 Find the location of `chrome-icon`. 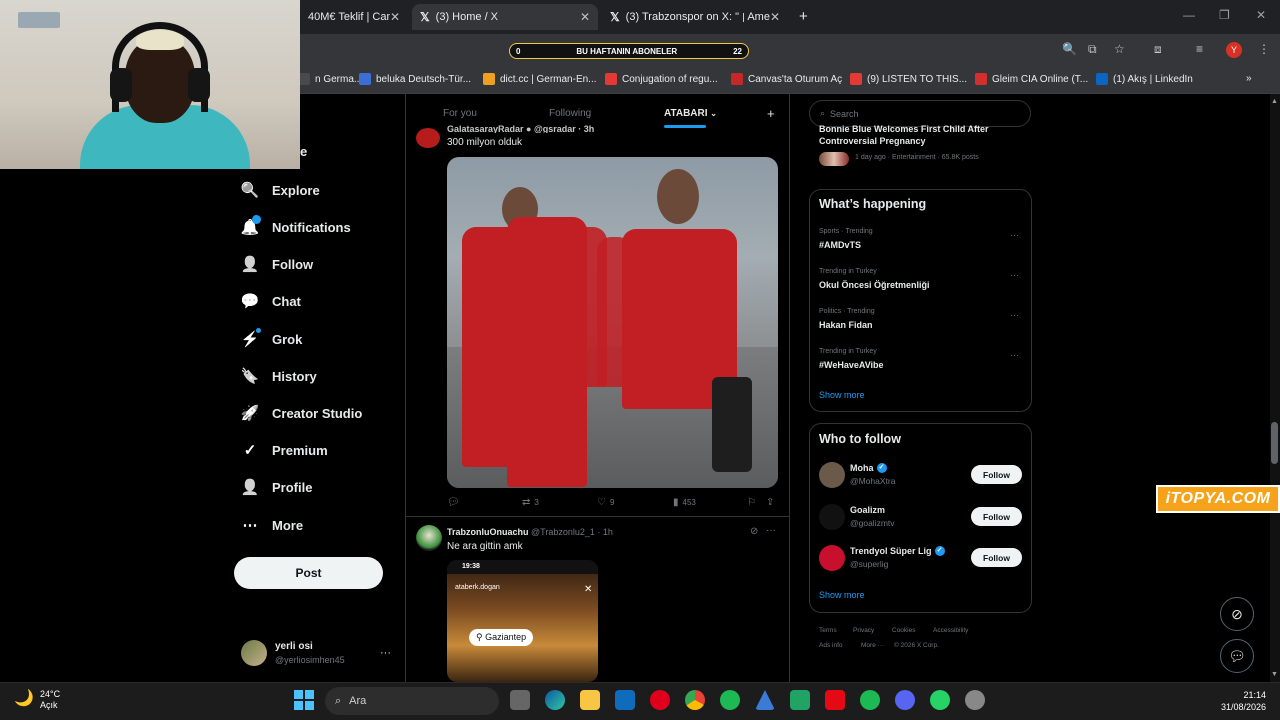

chrome-icon is located at coordinates (695, 700).